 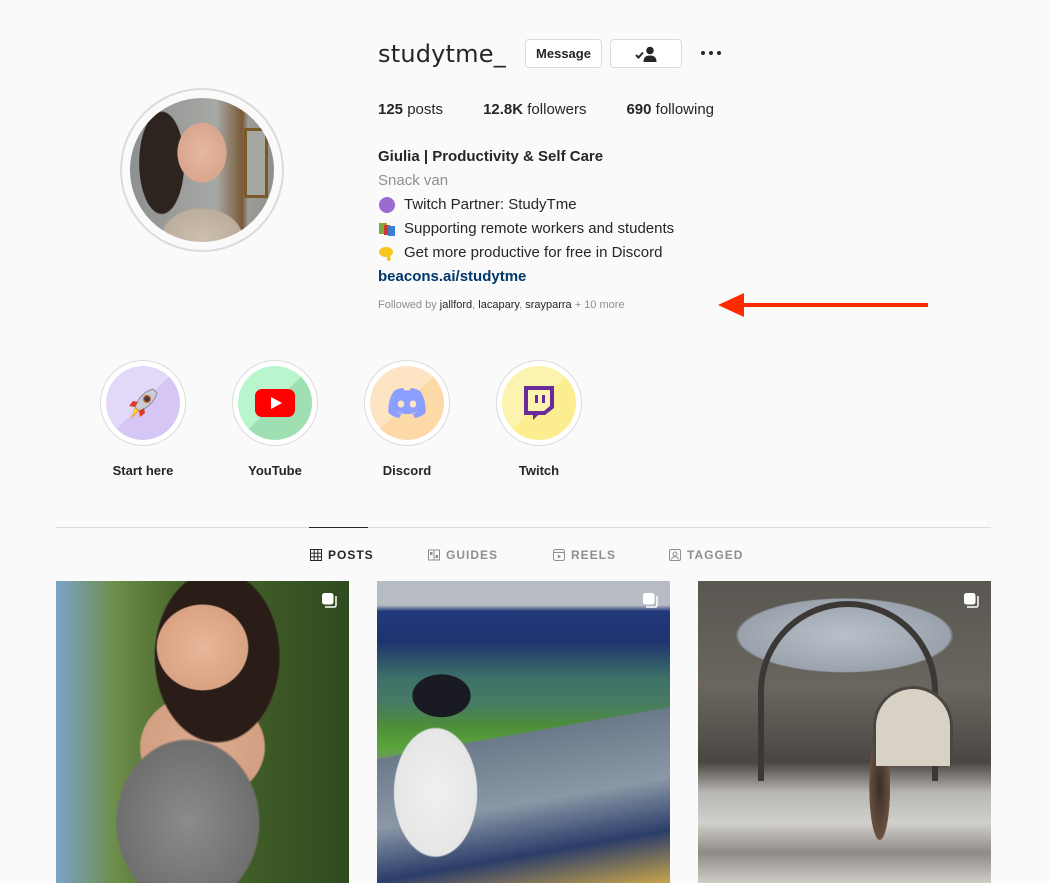 What do you see at coordinates (387, 253) in the screenshot?
I see `pointing-down-icon` at bounding box center [387, 253].